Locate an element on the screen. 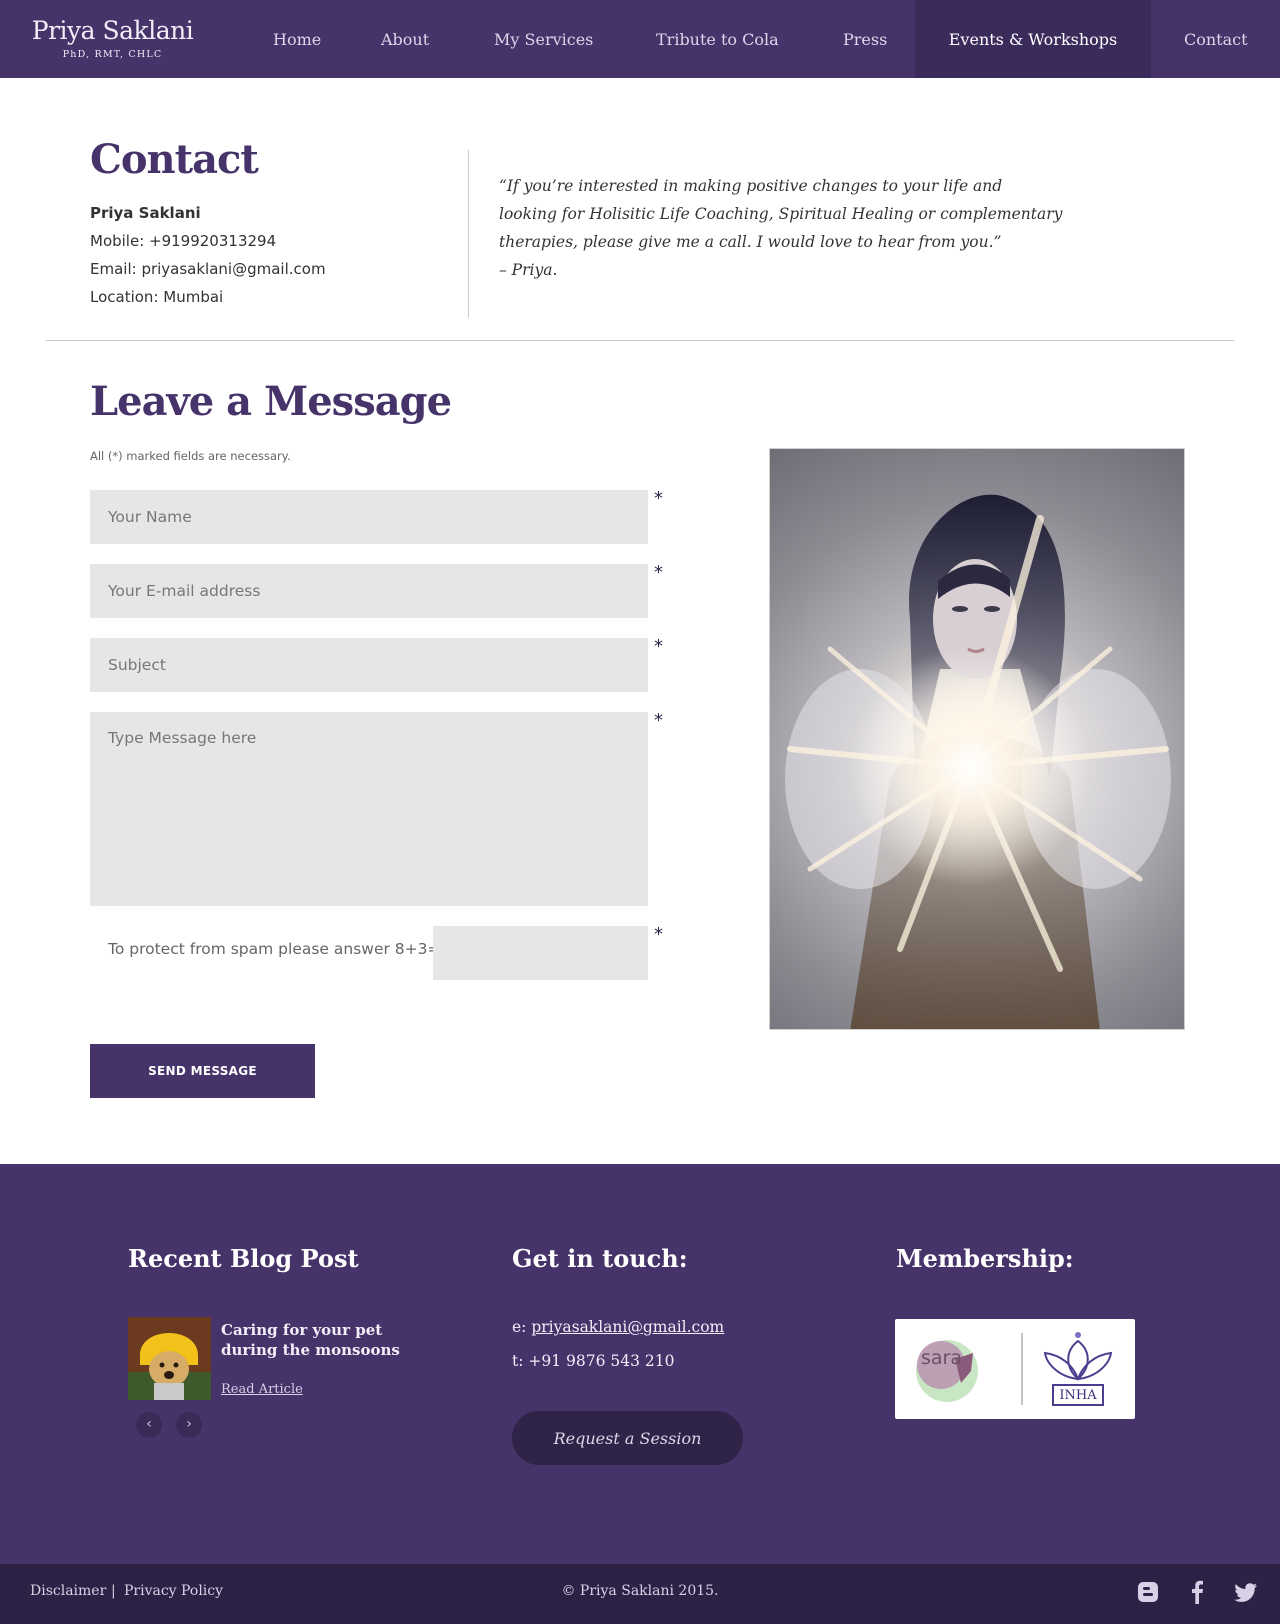 The image size is (1280, 1624). contact-mobile: Mobile: +919920313294 is located at coordinates (183, 241).